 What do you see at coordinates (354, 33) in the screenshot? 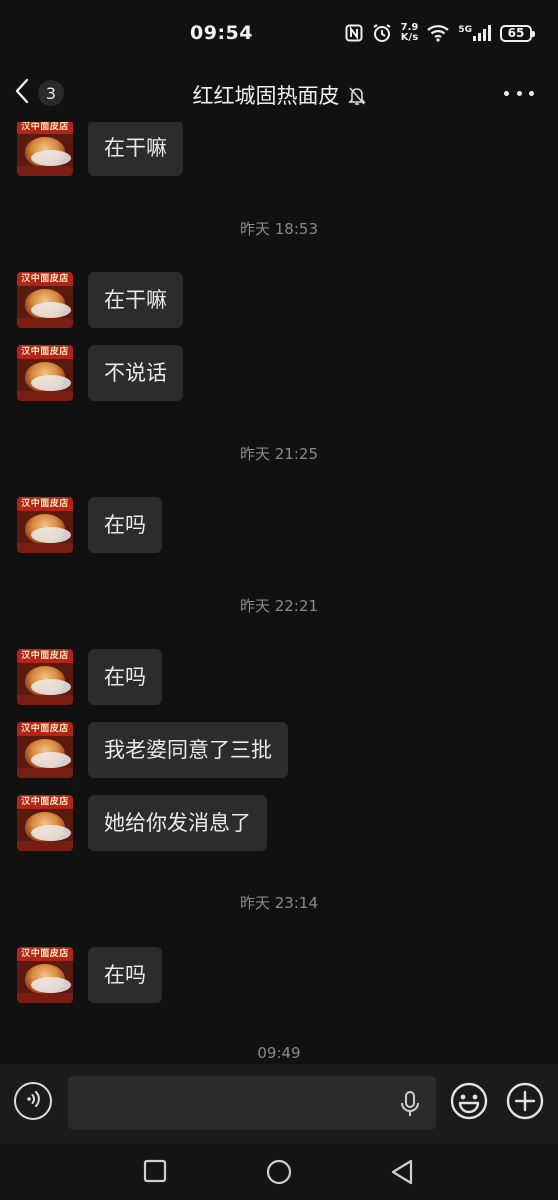
I see `nfc-icon` at bounding box center [354, 33].